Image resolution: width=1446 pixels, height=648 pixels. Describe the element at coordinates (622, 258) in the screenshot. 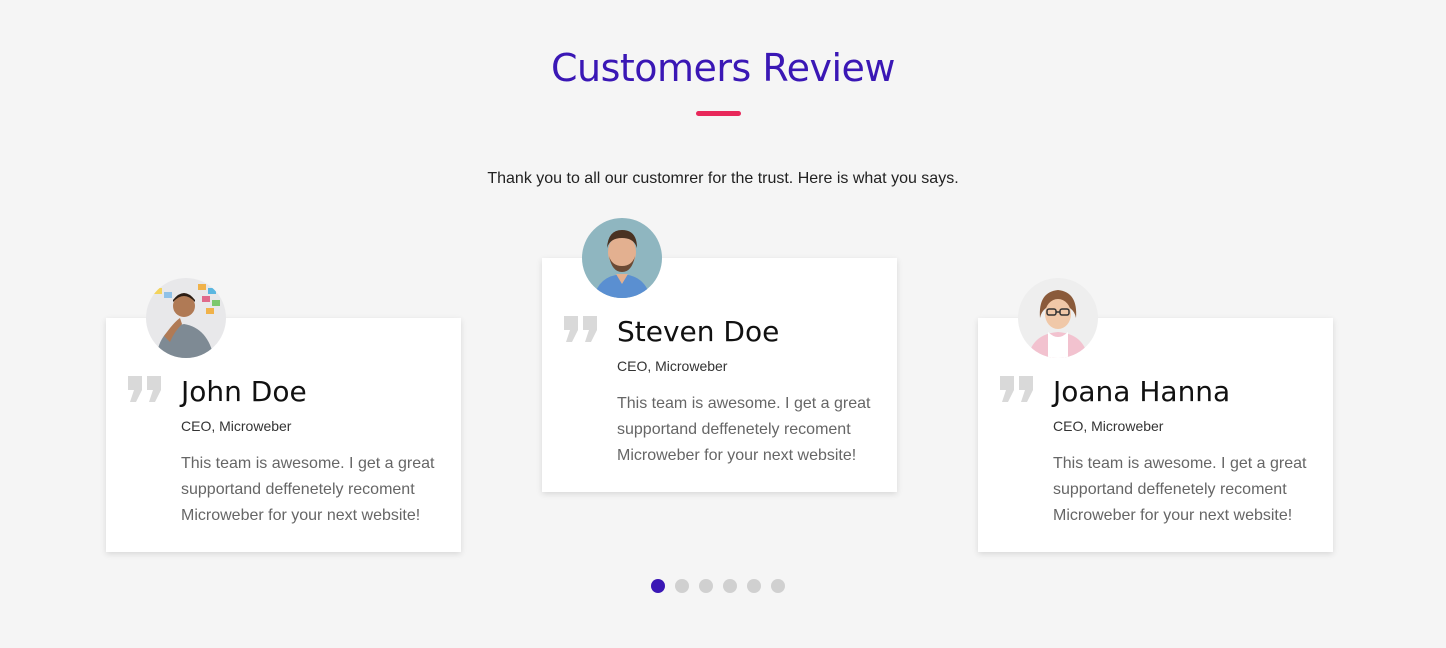

I see `avatar-steven-doe` at that location.